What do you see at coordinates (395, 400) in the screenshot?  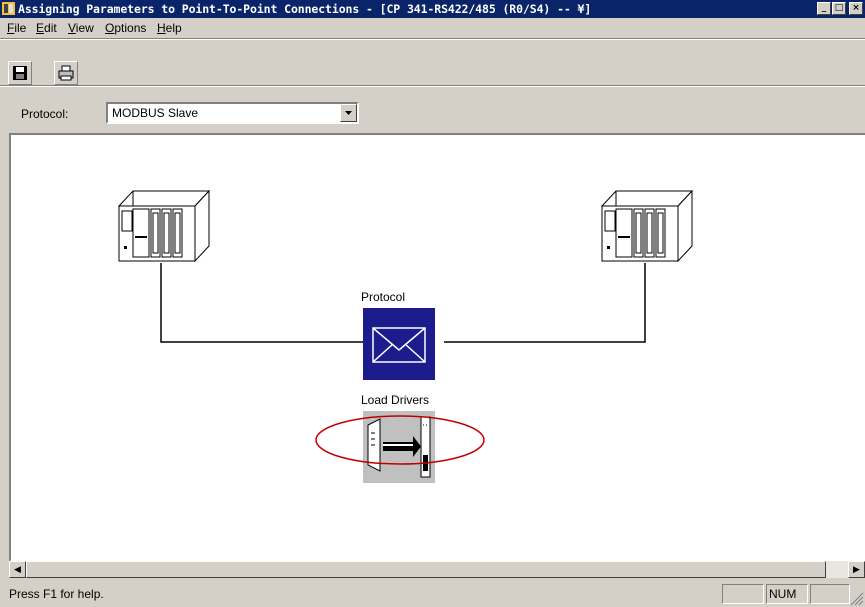 I see `load-drivers-label: Load Drivers` at bounding box center [395, 400].